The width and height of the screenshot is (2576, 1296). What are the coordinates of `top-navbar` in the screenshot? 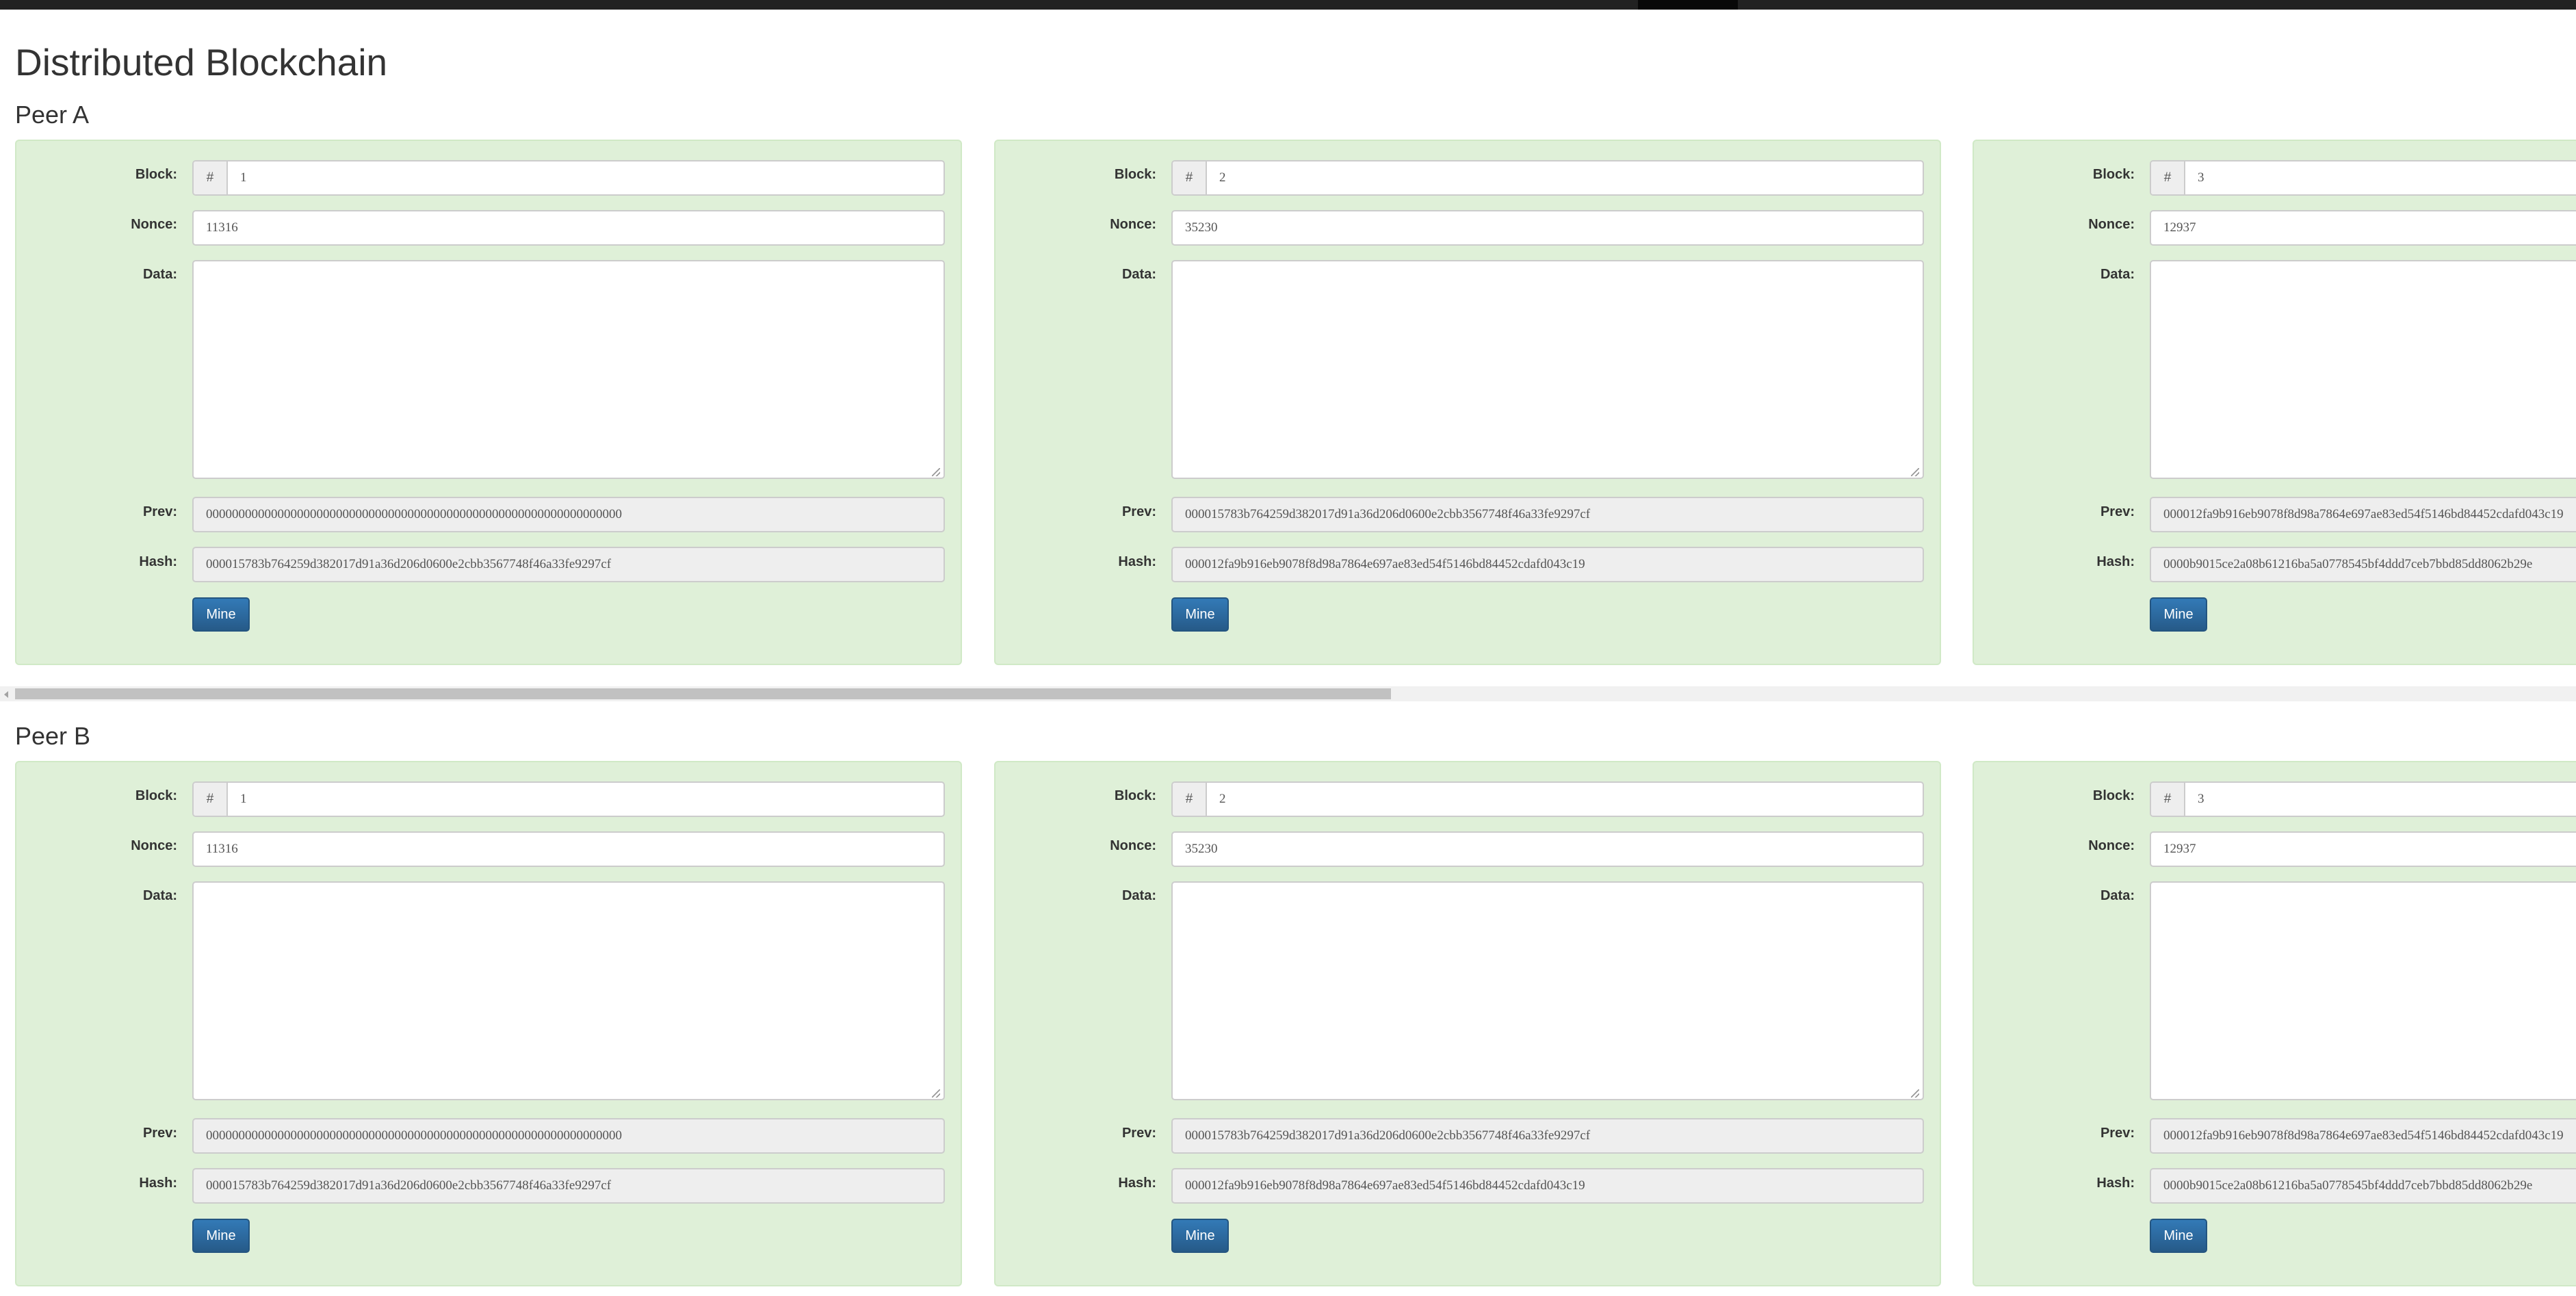 It's located at (1288, 5).